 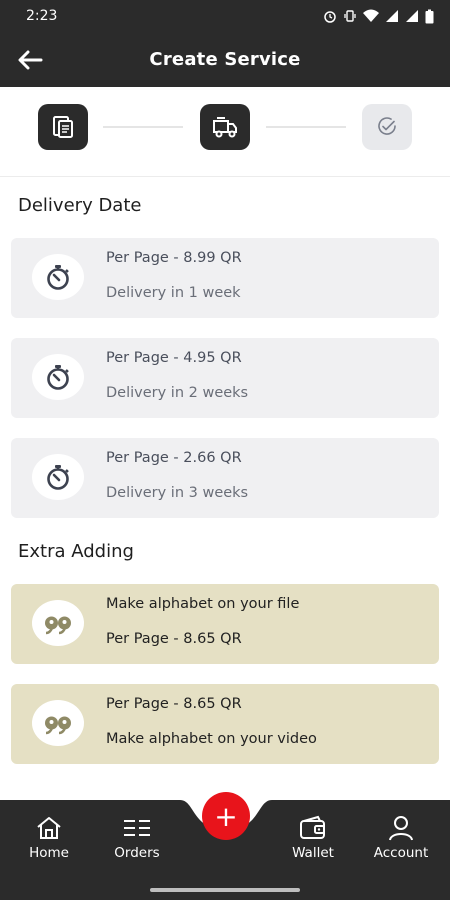 I want to click on page-title: Create Service, so click(x=225, y=59).